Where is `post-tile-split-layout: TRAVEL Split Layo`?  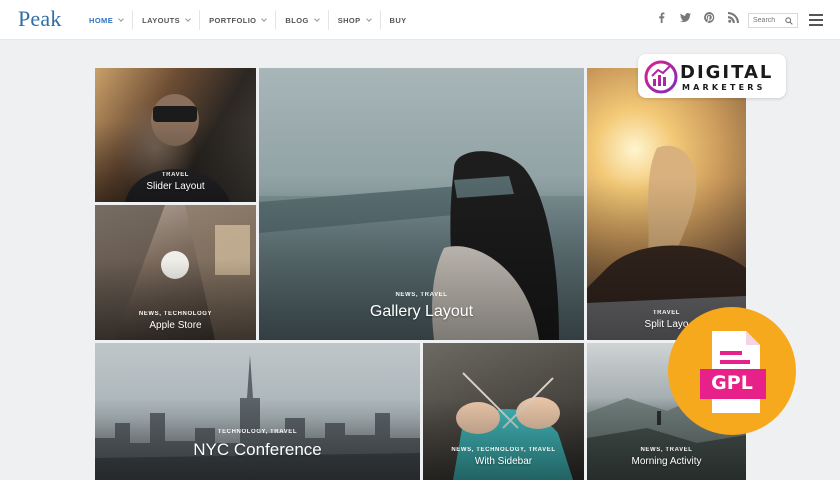
post-tile-split-layout: TRAVEL Split Layo is located at coordinates (666, 204).